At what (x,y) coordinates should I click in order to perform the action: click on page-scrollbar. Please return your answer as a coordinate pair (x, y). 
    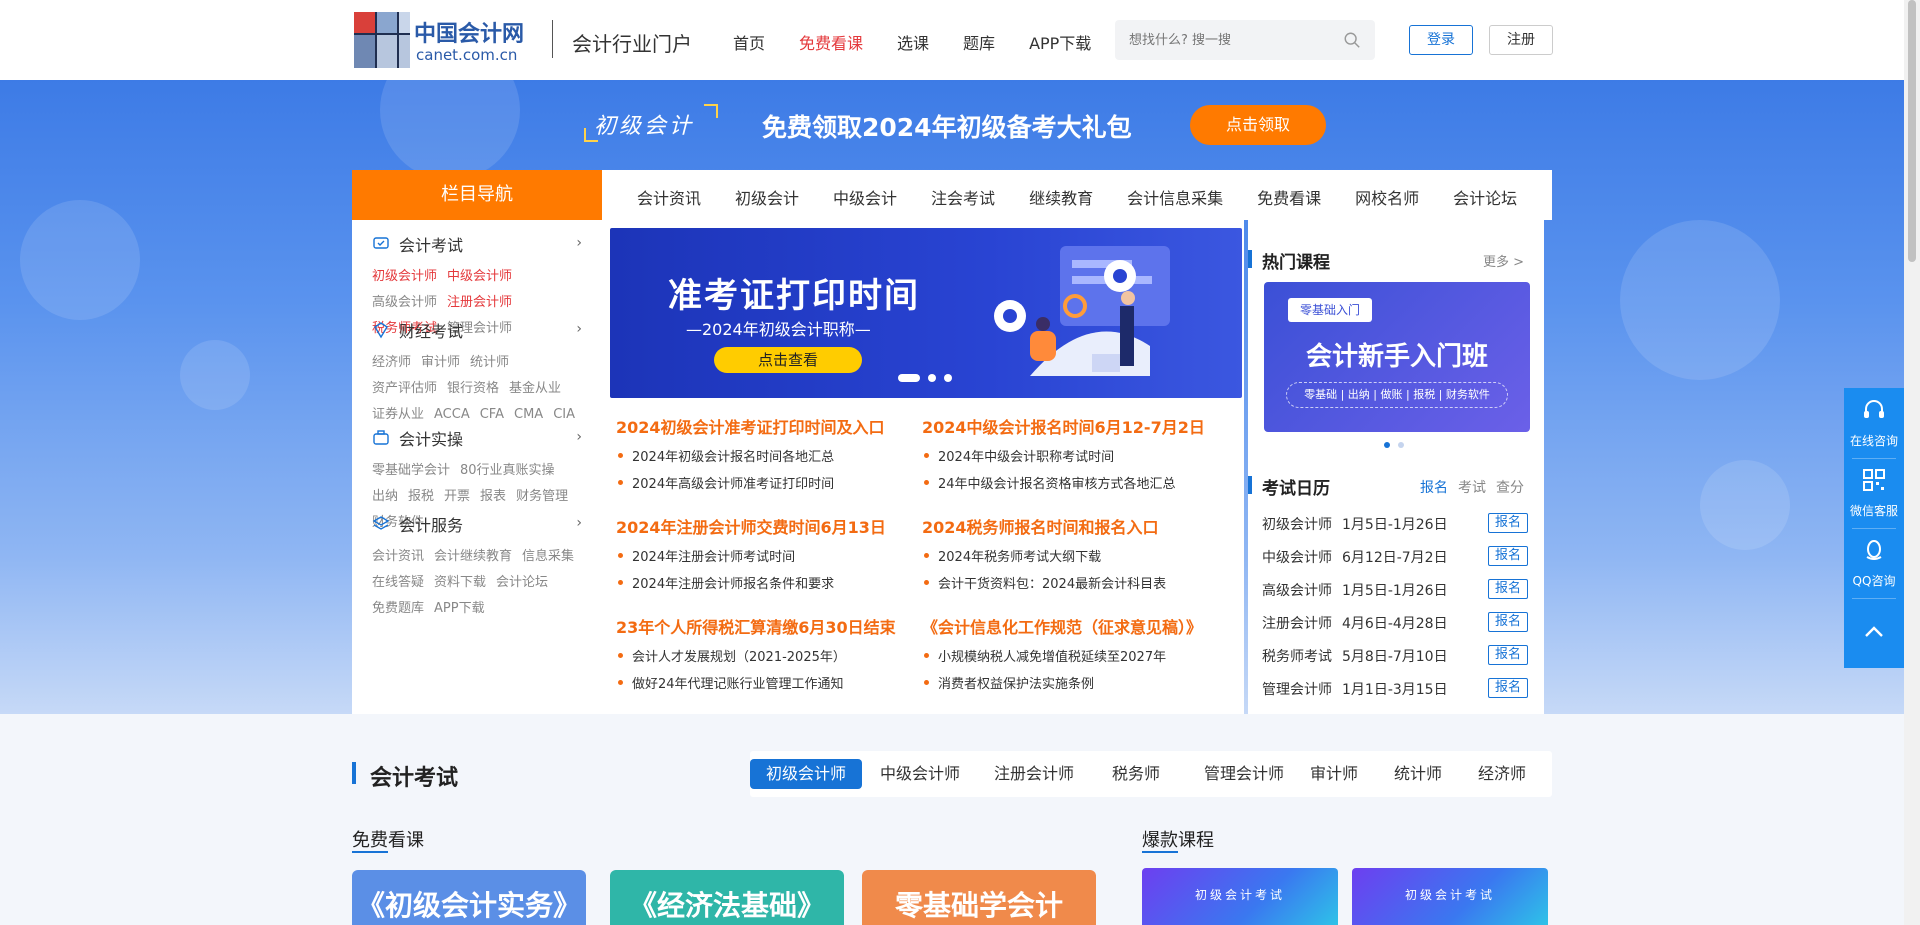
    Looking at the image, I should click on (1912, 462).